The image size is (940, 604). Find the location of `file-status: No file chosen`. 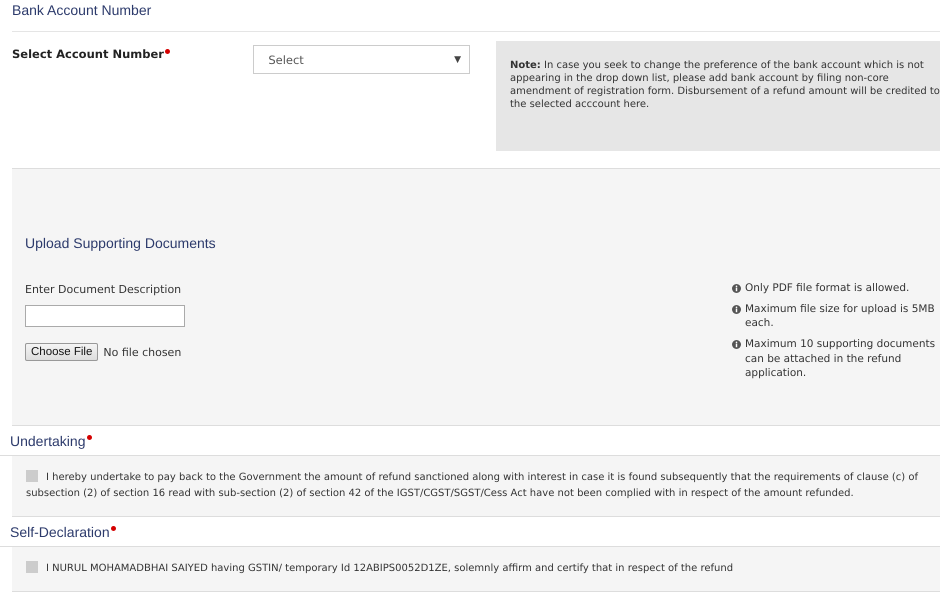

file-status: No file chosen is located at coordinates (142, 352).